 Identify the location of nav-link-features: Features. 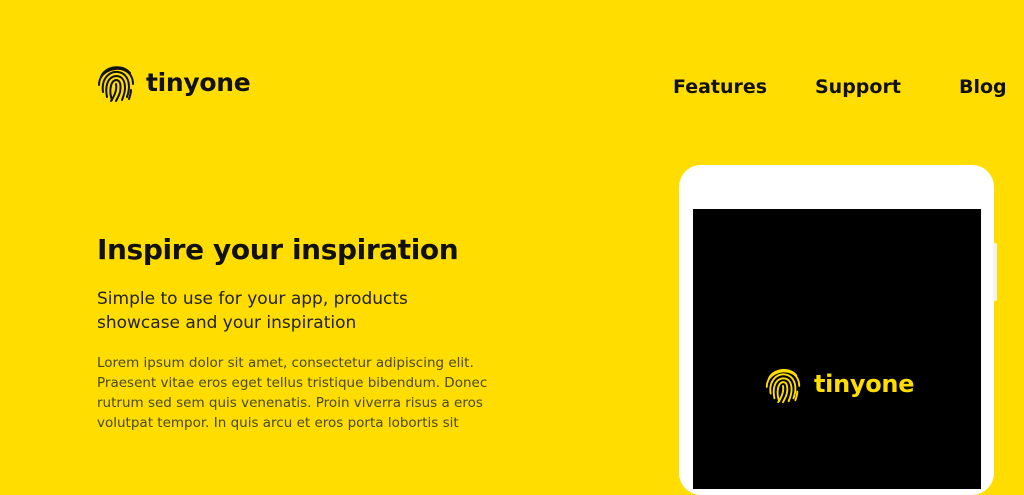
(720, 87).